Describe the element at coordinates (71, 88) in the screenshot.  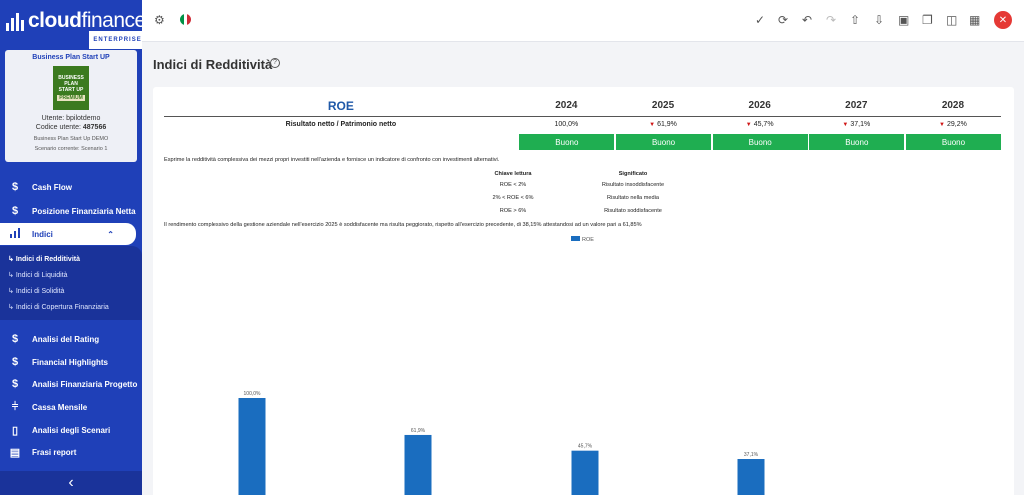
I see `plan-cover-image: BUSINESS PLAN START UP PREMIUM` at that location.